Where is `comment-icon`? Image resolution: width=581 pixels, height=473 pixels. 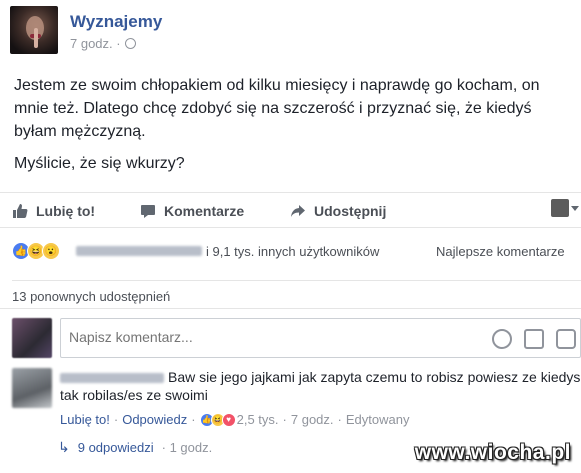 comment-icon is located at coordinates (148, 211).